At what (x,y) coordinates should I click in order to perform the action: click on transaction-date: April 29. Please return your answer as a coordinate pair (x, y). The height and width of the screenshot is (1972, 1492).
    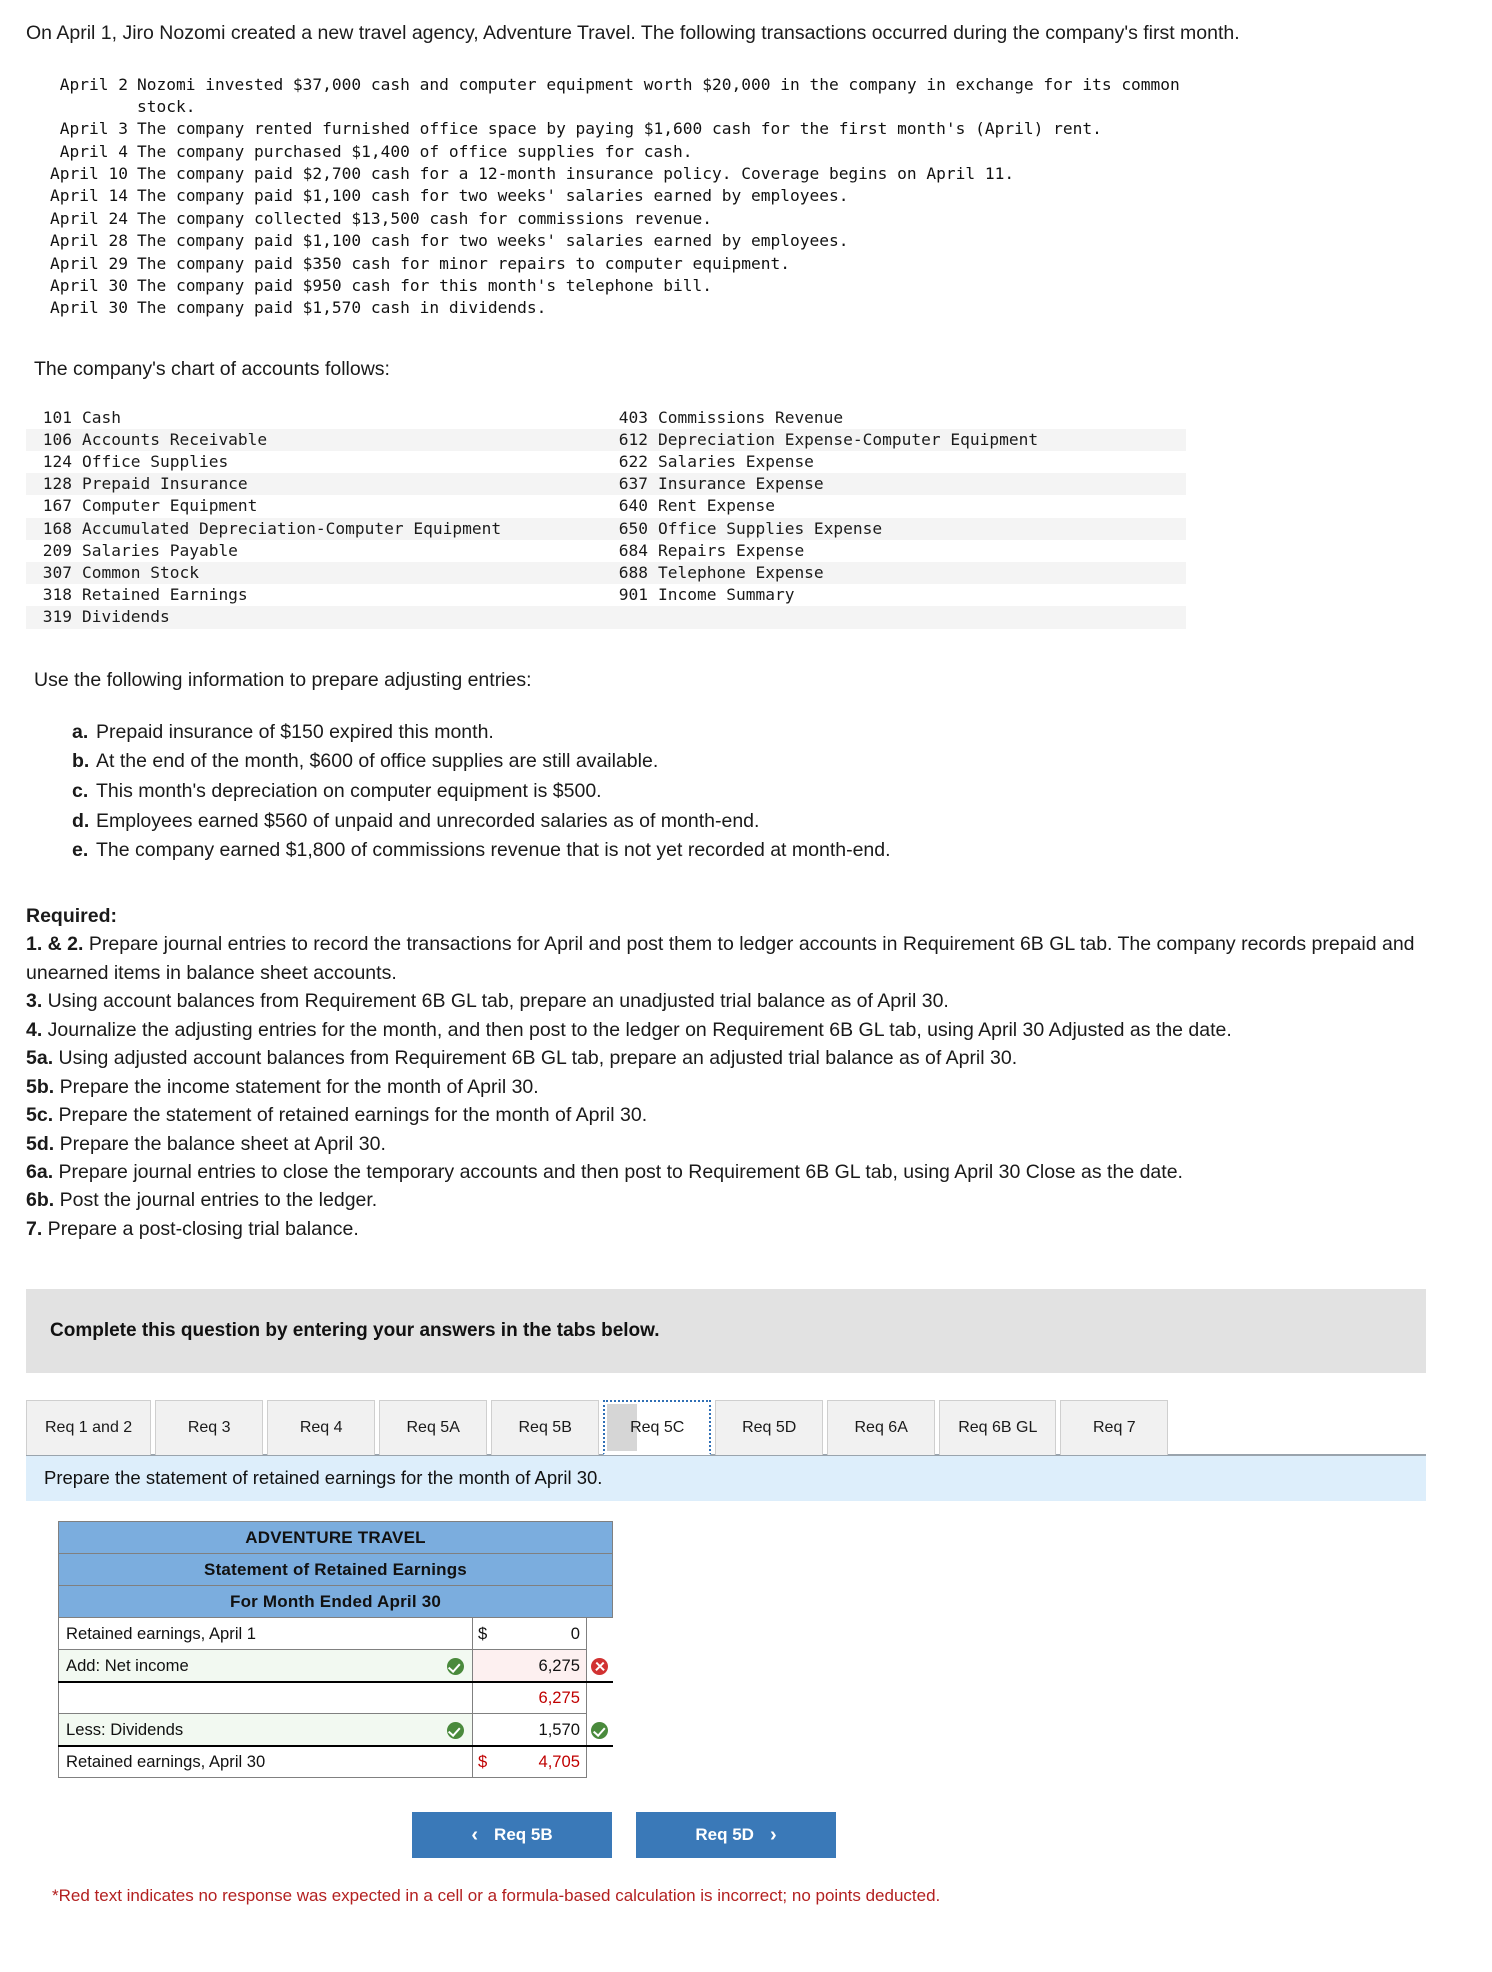
    Looking at the image, I should click on (89, 263).